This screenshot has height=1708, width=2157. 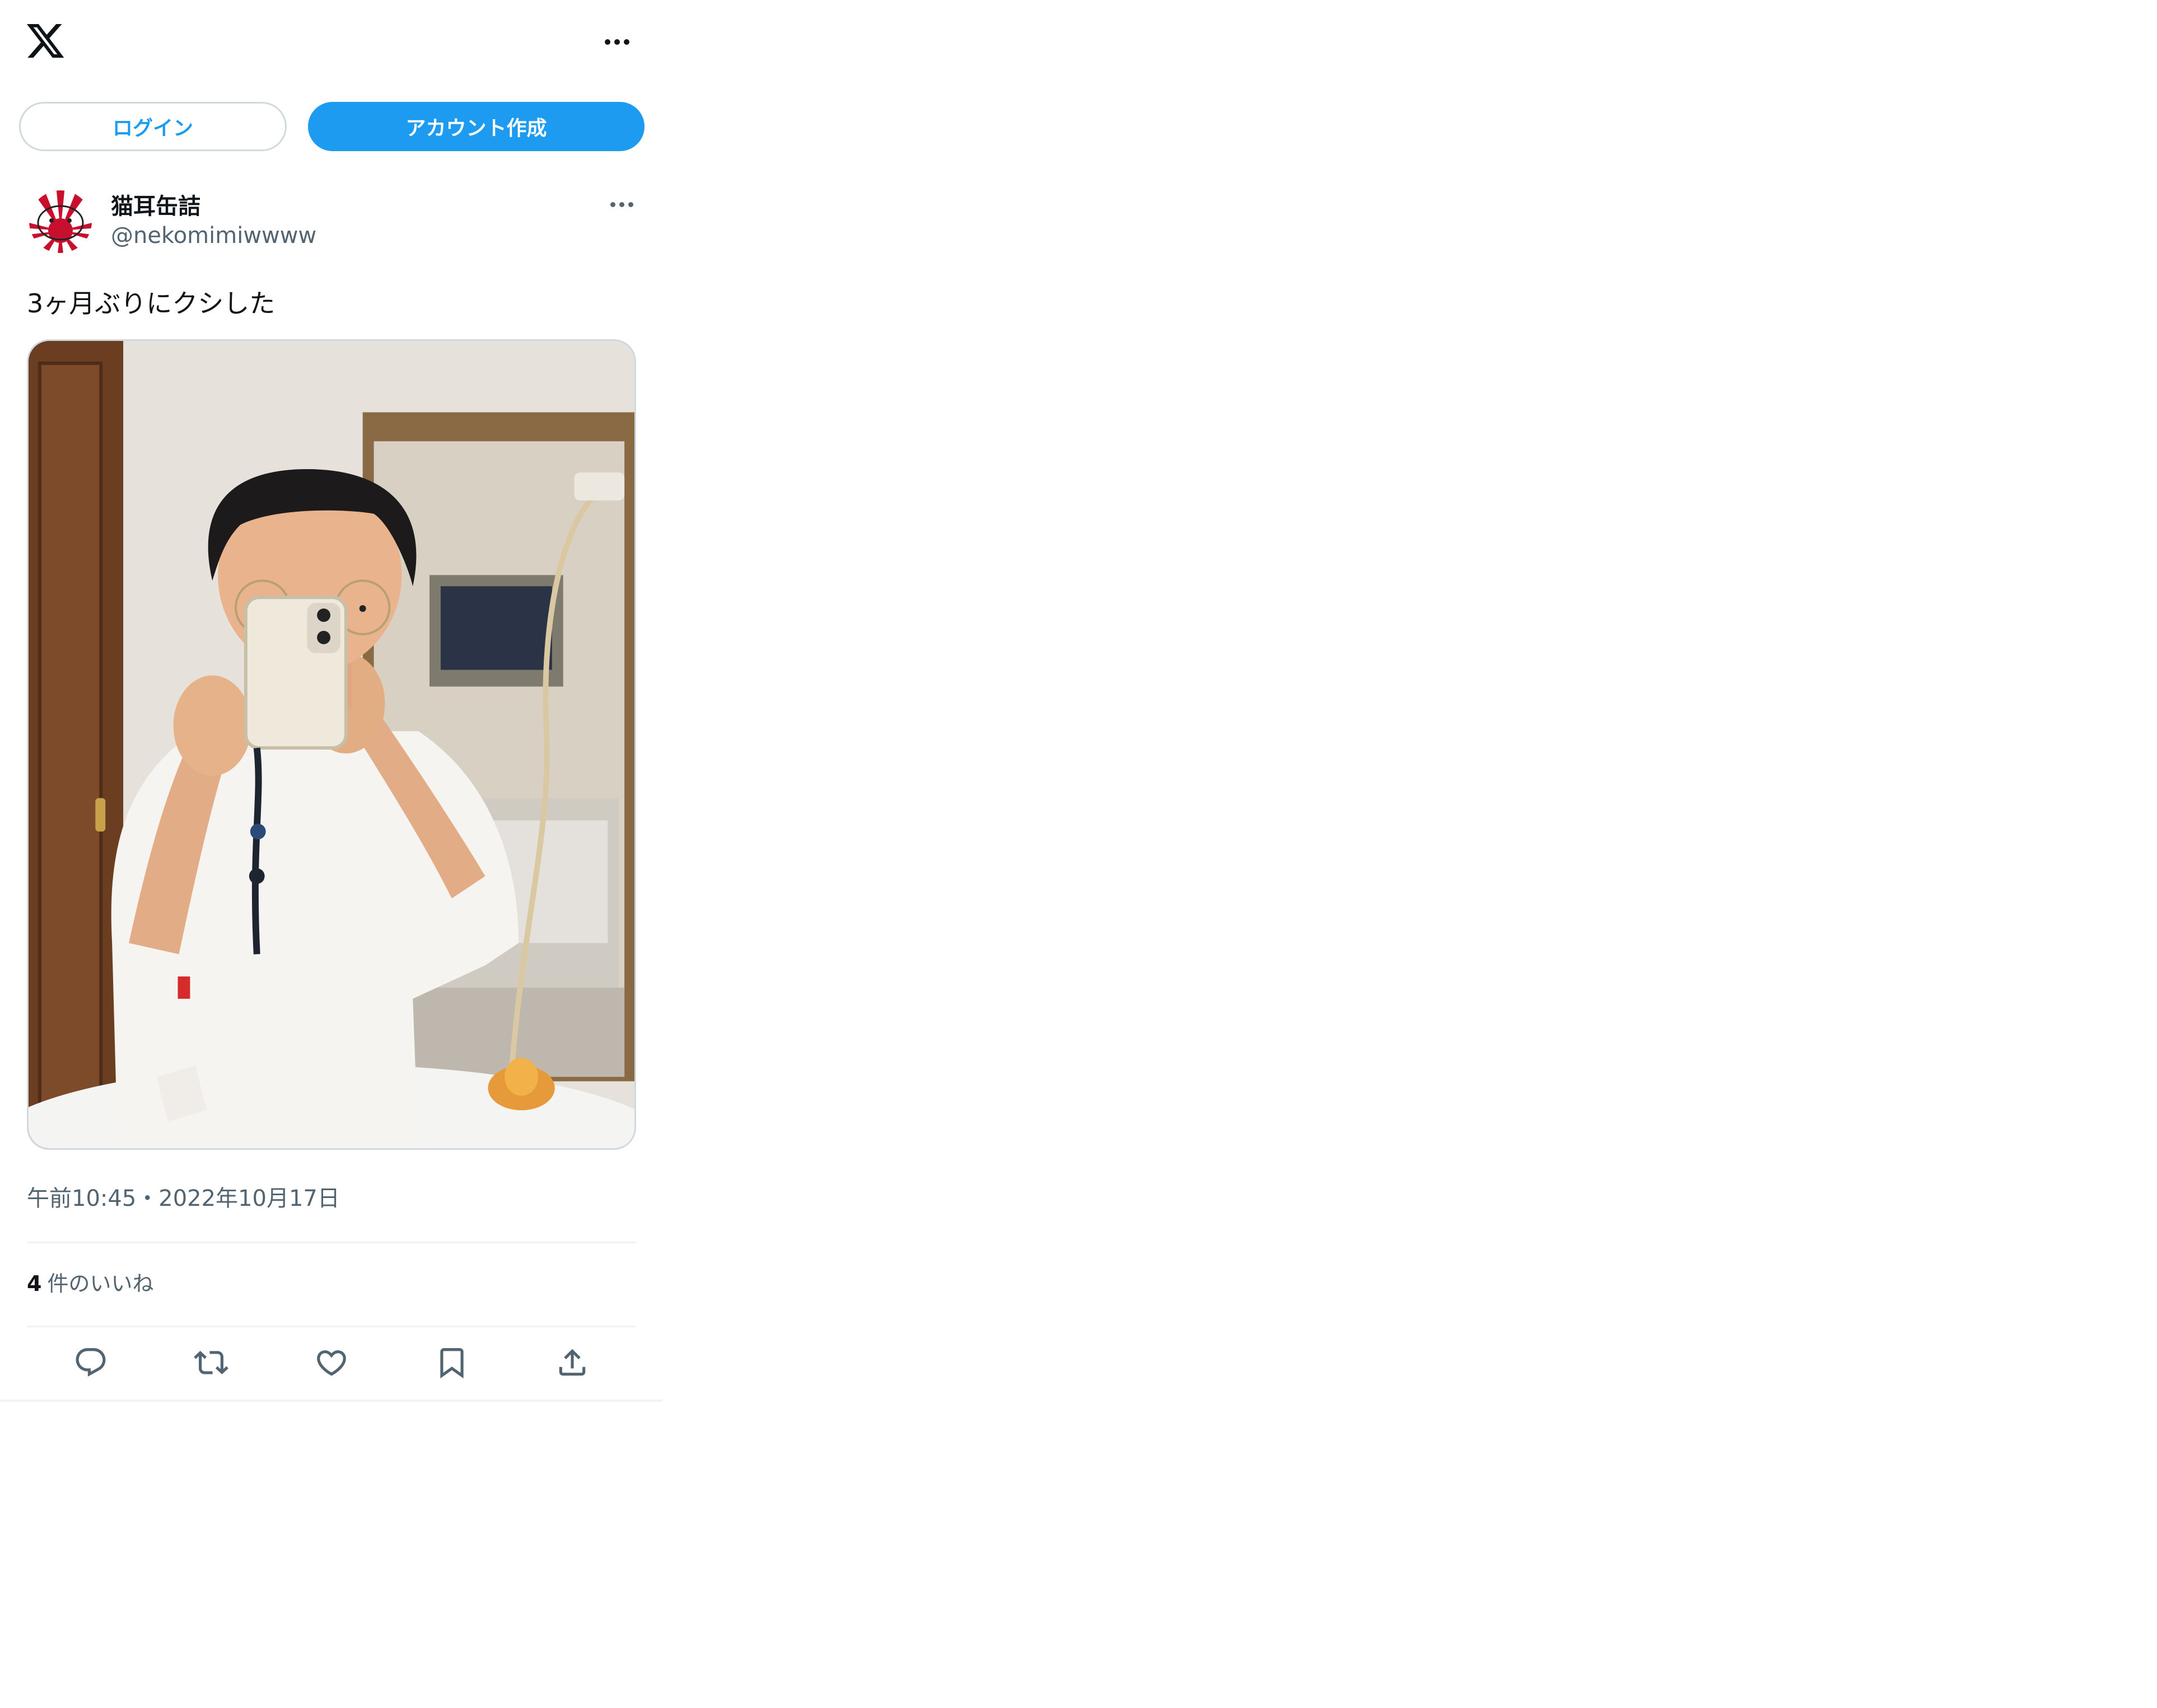 I want to click on more-options-button, so click(x=617, y=42).